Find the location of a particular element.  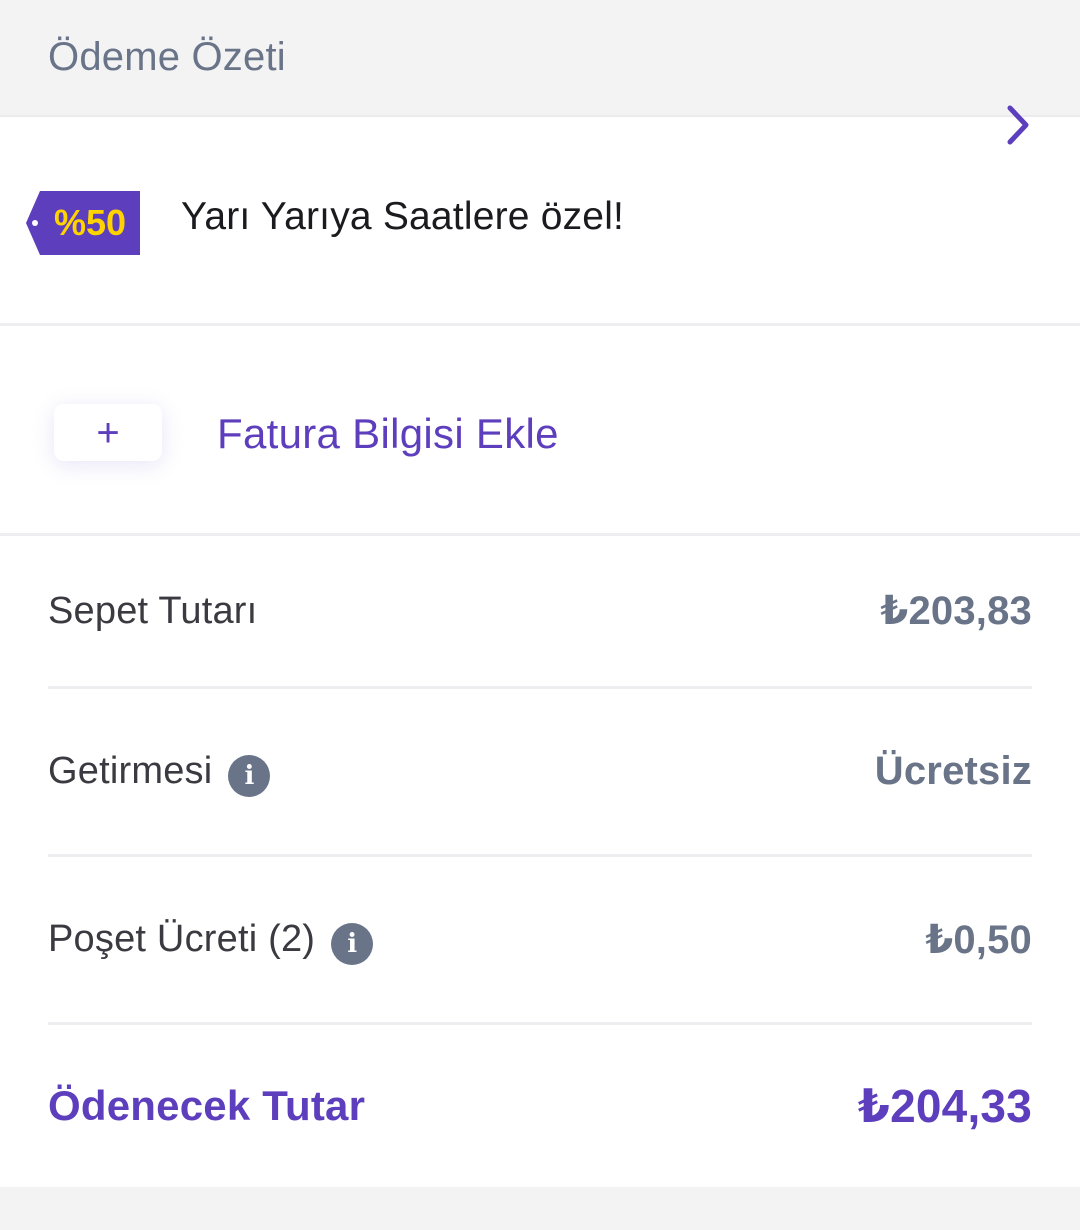

chevron-right-icon is located at coordinates (1018, 125).